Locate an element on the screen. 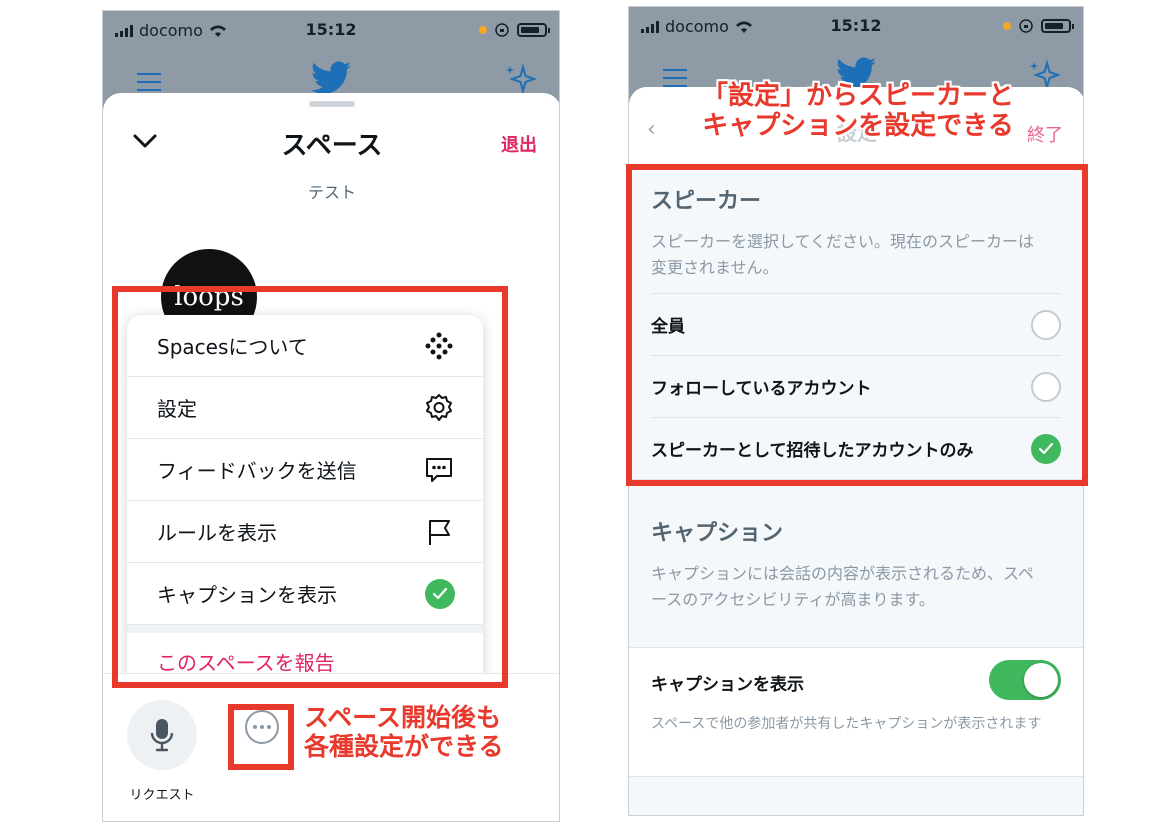 Image resolution: width=1174 pixels, height=826 pixels. menu-item-view-rules: ルールを表示 is located at coordinates (305, 532).